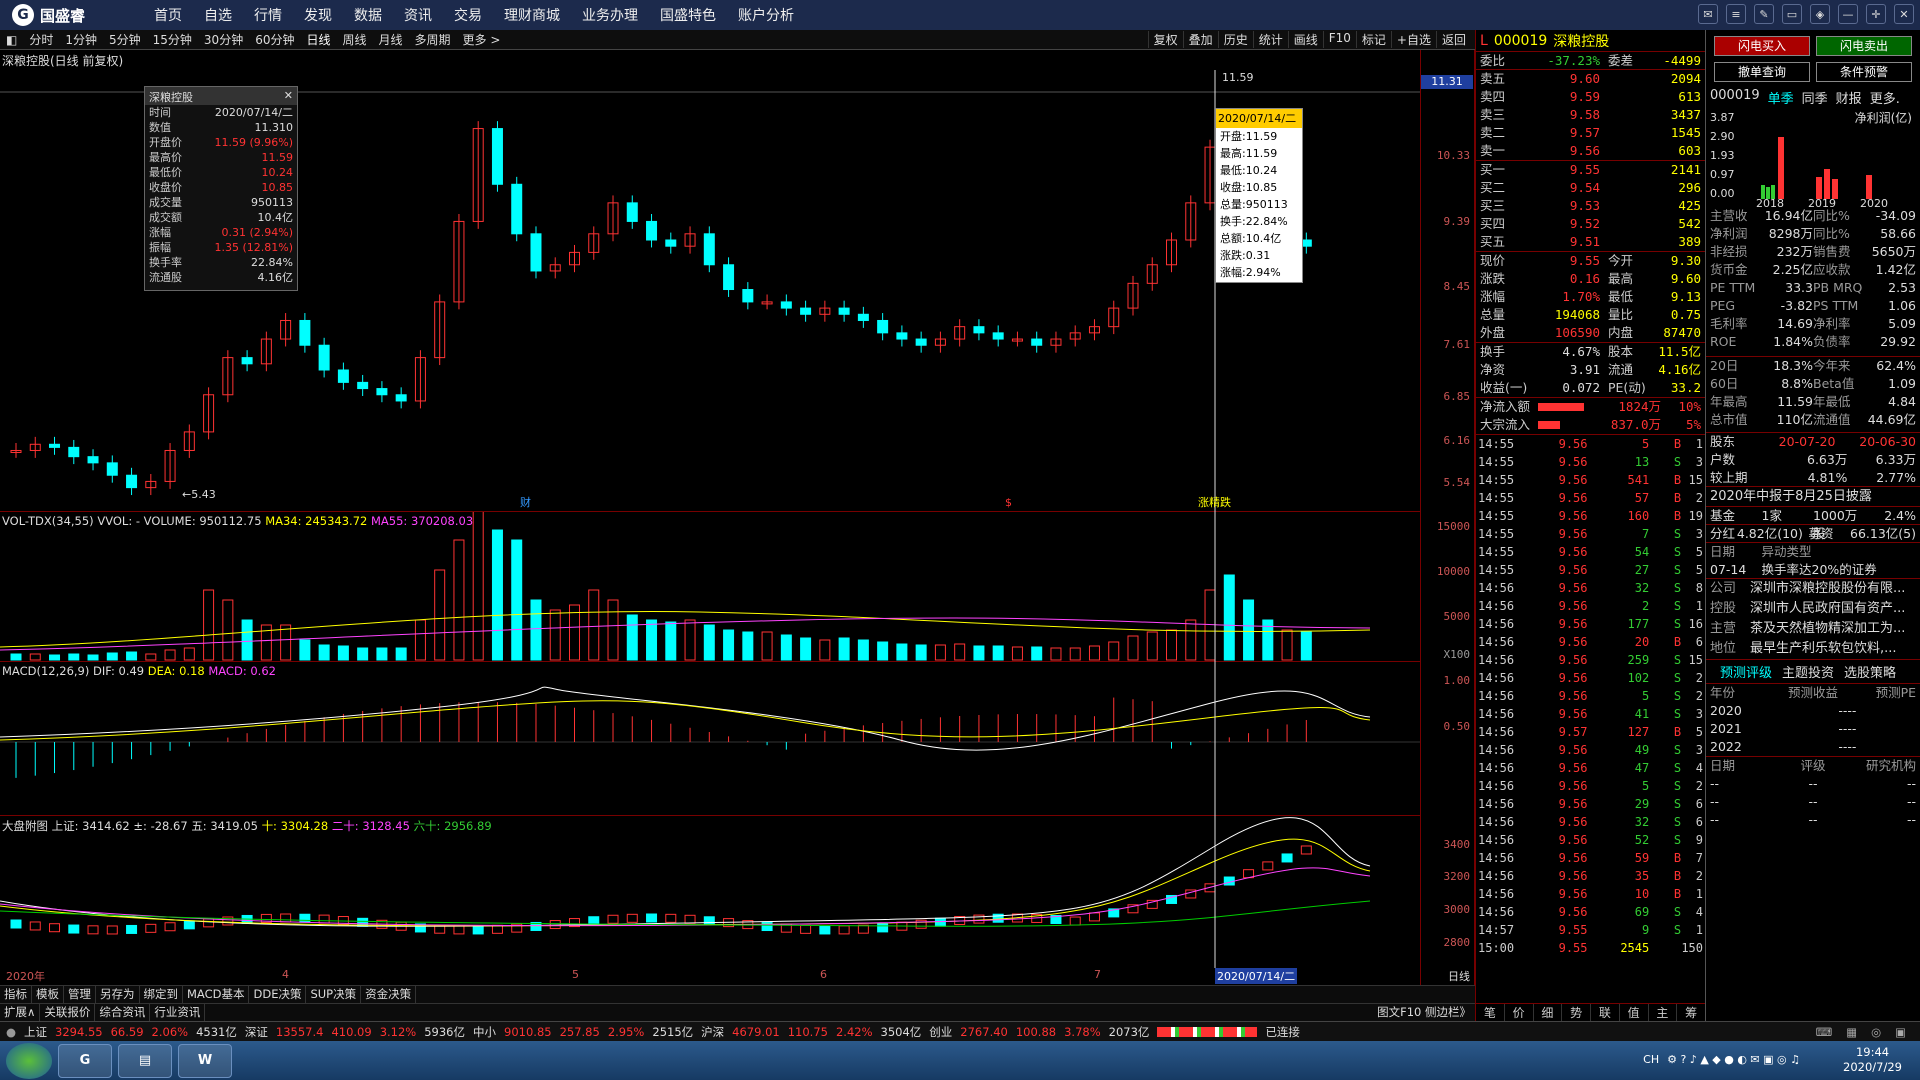 The image size is (1920, 1080). What do you see at coordinates (1520, 41) in the screenshot?
I see `stock-code: 000019` at bounding box center [1520, 41].